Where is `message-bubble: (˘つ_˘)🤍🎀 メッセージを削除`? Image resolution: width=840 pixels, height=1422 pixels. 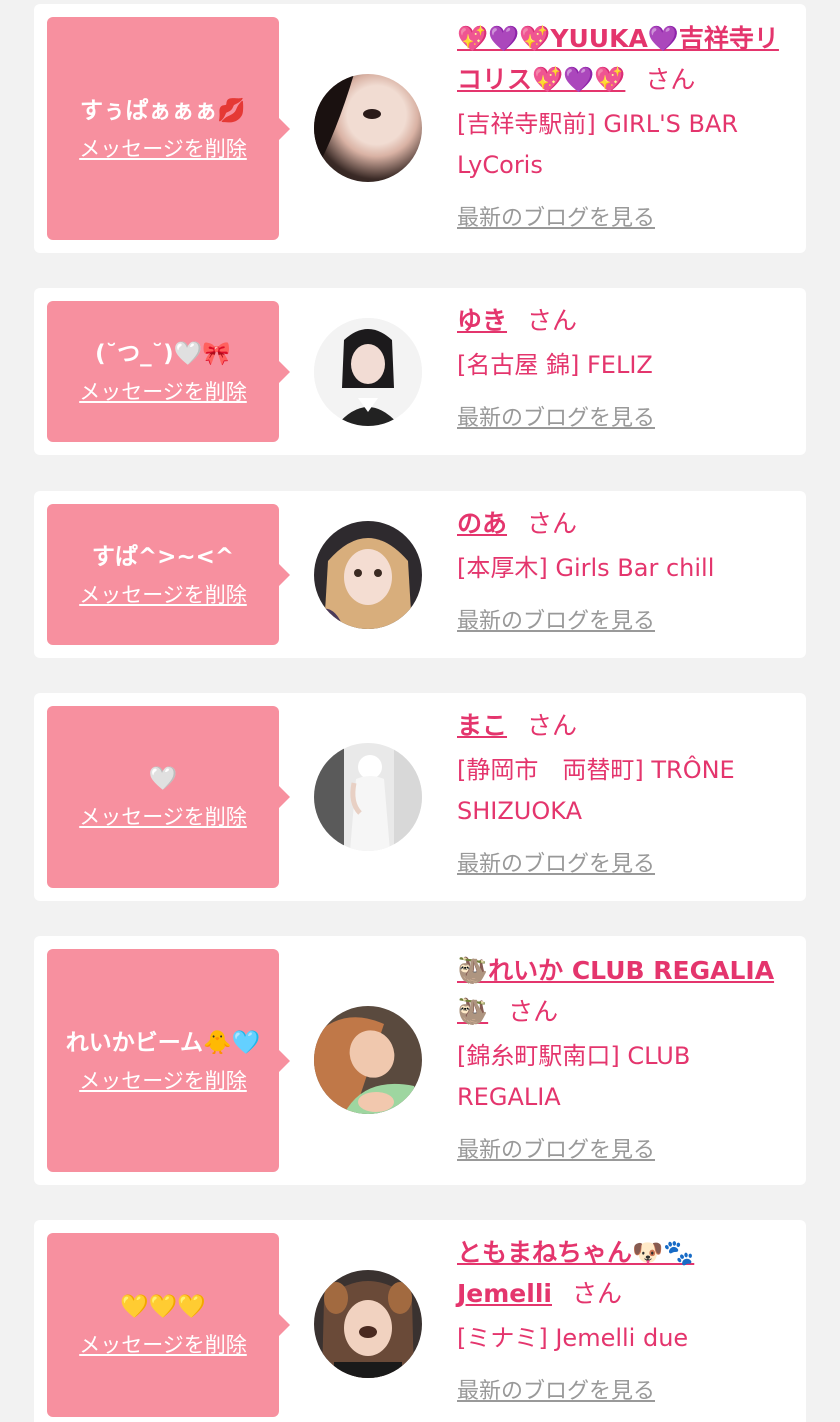
message-bubble: (˘つ_˘)🤍🎀 メッセージを削除 is located at coordinates (168, 371).